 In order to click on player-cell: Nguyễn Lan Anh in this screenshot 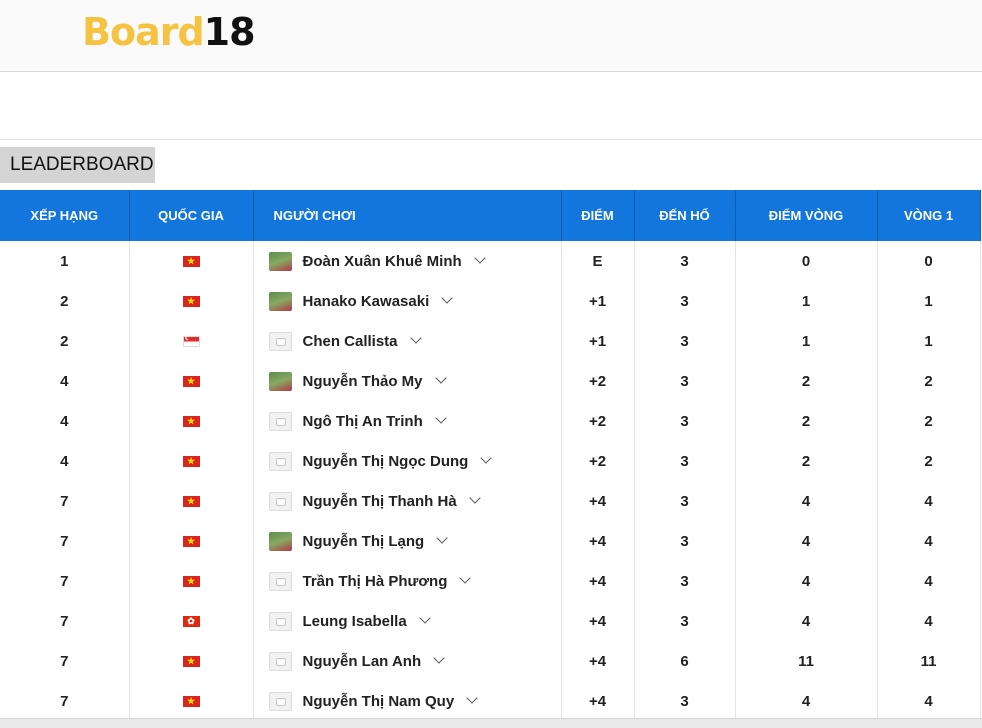, I will do `click(407, 661)`.